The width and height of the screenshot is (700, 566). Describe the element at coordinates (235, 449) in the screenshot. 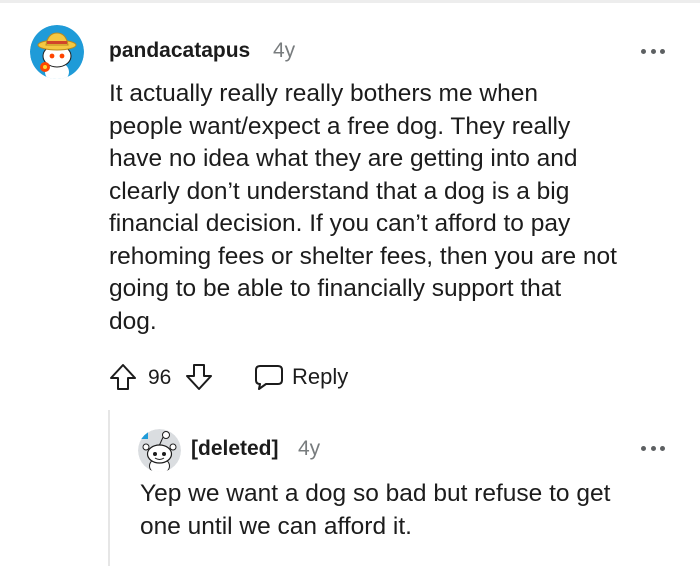

I see `reply-author: [deleted]` at that location.